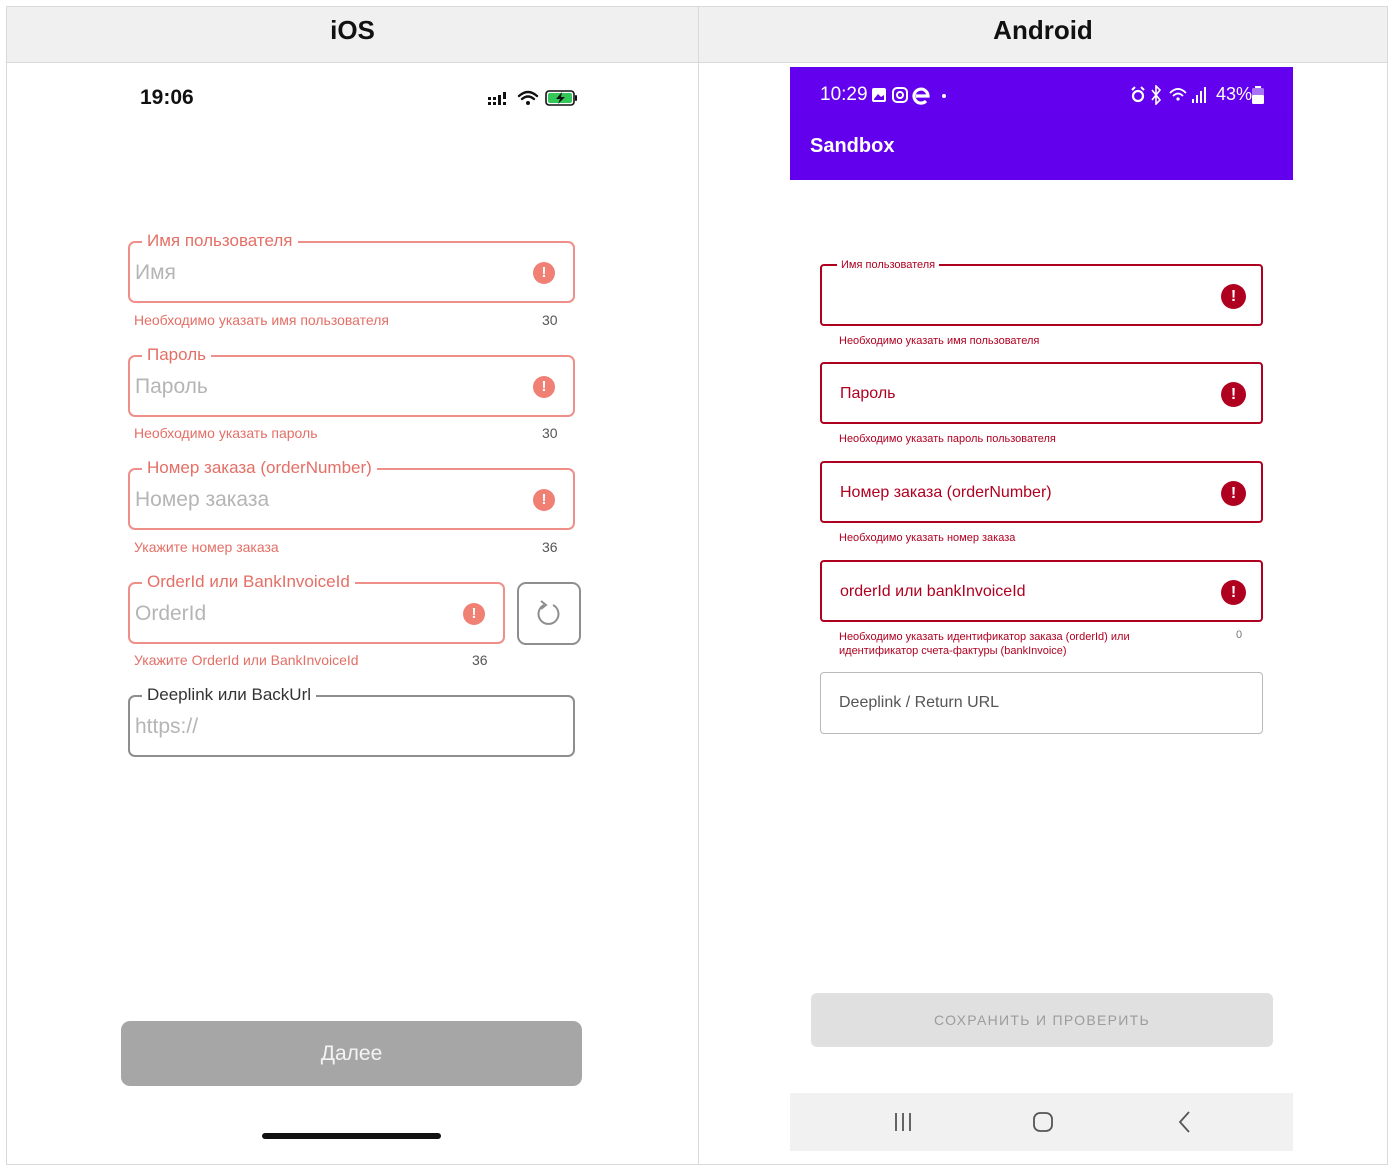  I want to click on ios-order-id-placeholder: OrderId, so click(171, 613).